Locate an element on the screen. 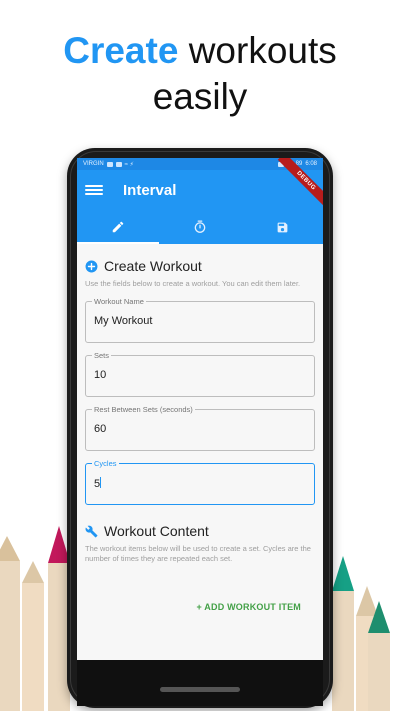  tab-timer is located at coordinates (200, 227).